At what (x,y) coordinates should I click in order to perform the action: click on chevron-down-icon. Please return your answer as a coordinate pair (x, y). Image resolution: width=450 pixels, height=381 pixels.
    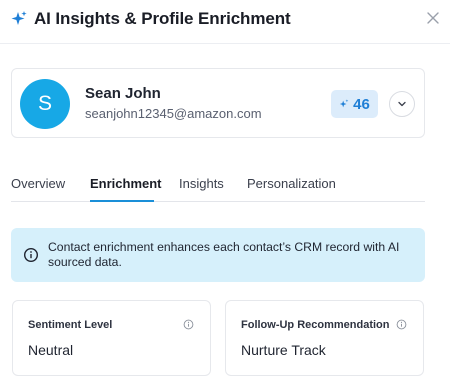
    Looking at the image, I should click on (402, 104).